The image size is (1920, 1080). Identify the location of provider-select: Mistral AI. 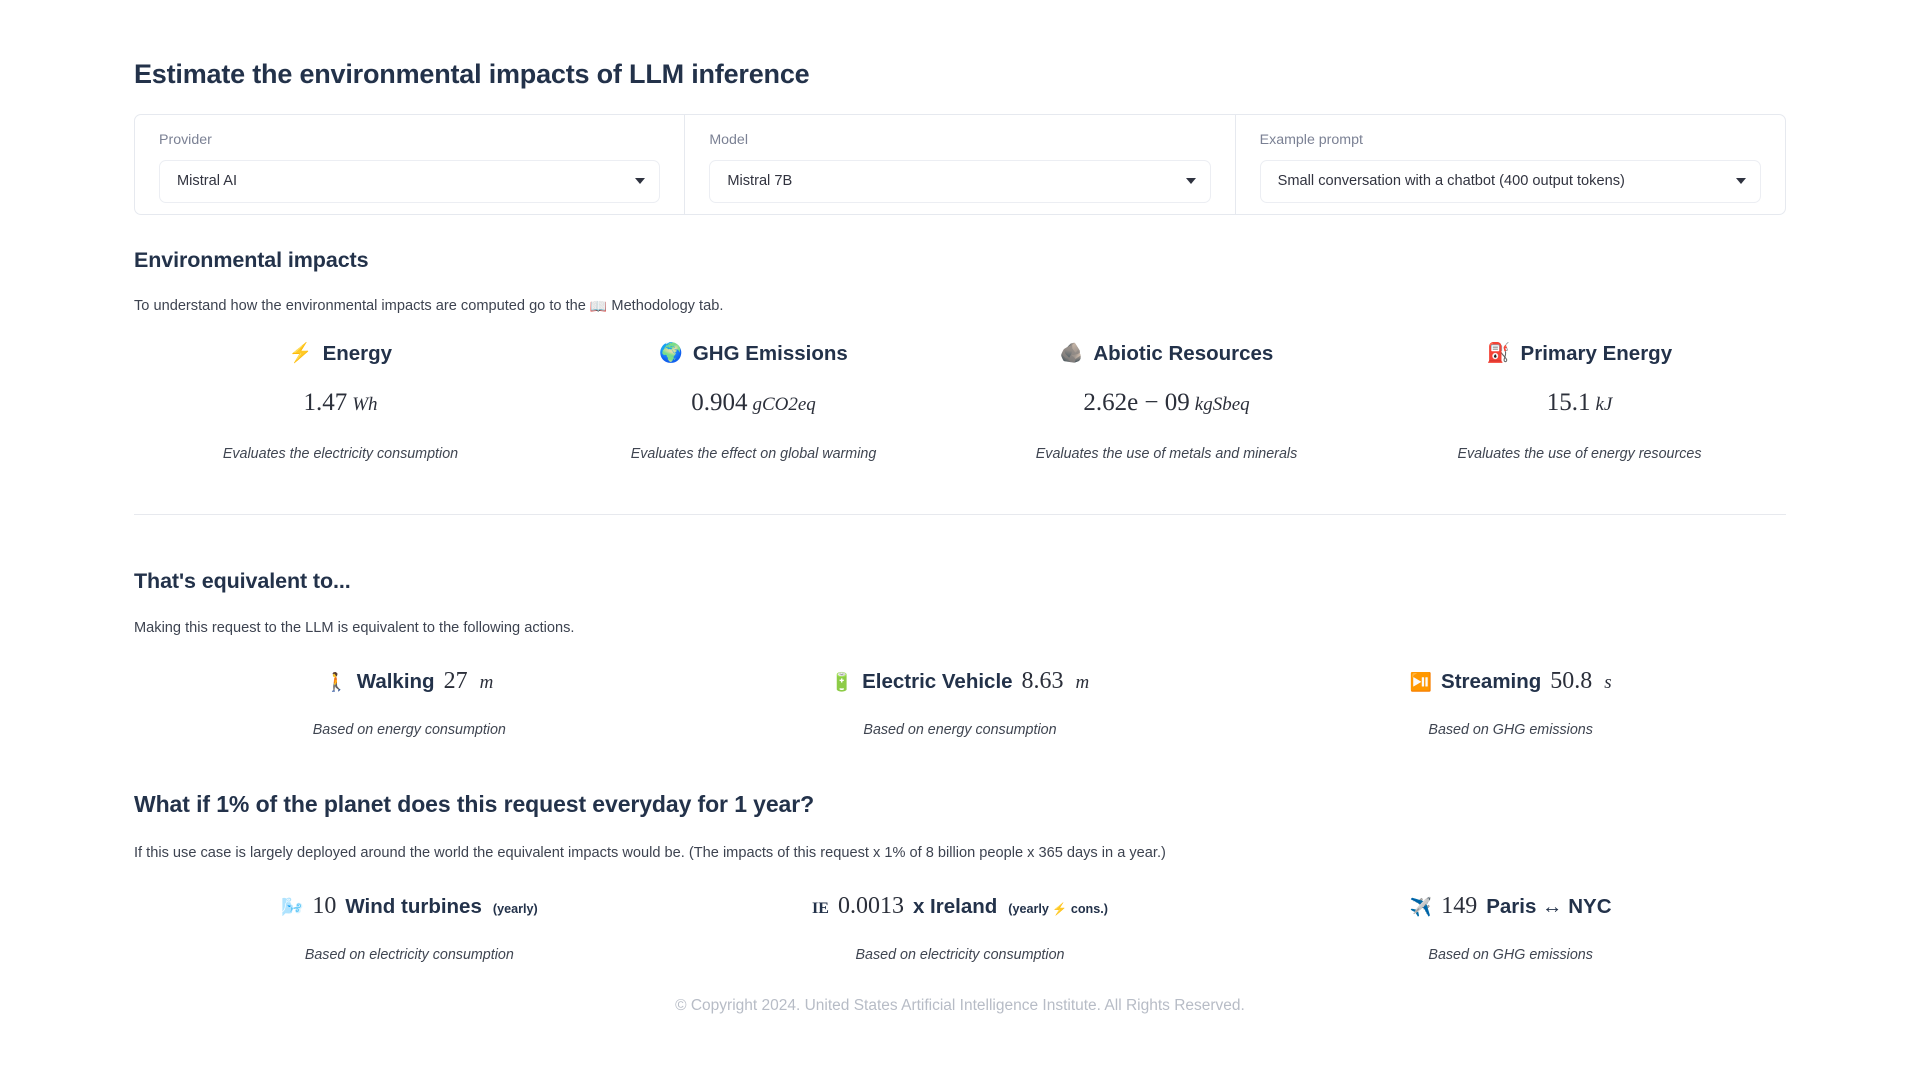
(410, 181).